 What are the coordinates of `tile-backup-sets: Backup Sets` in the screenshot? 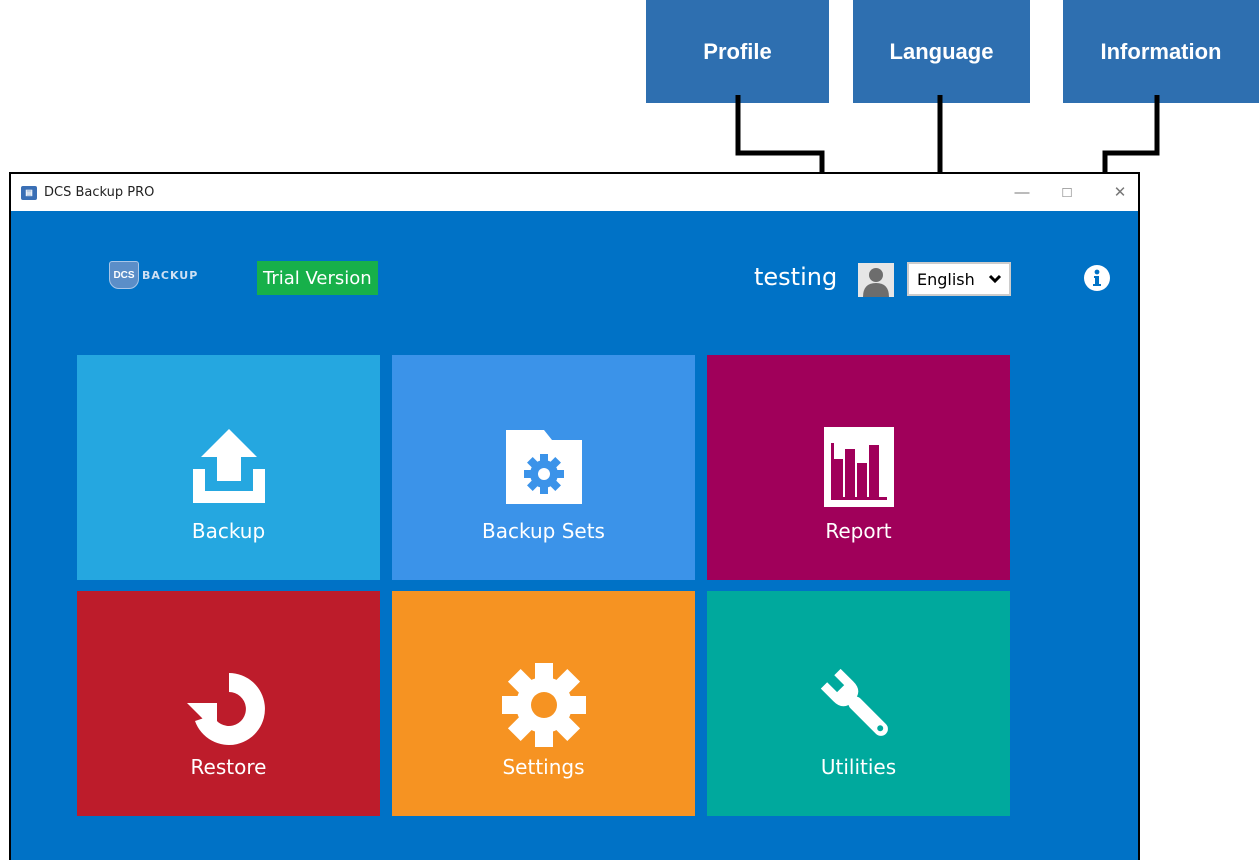 It's located at (543, 467).